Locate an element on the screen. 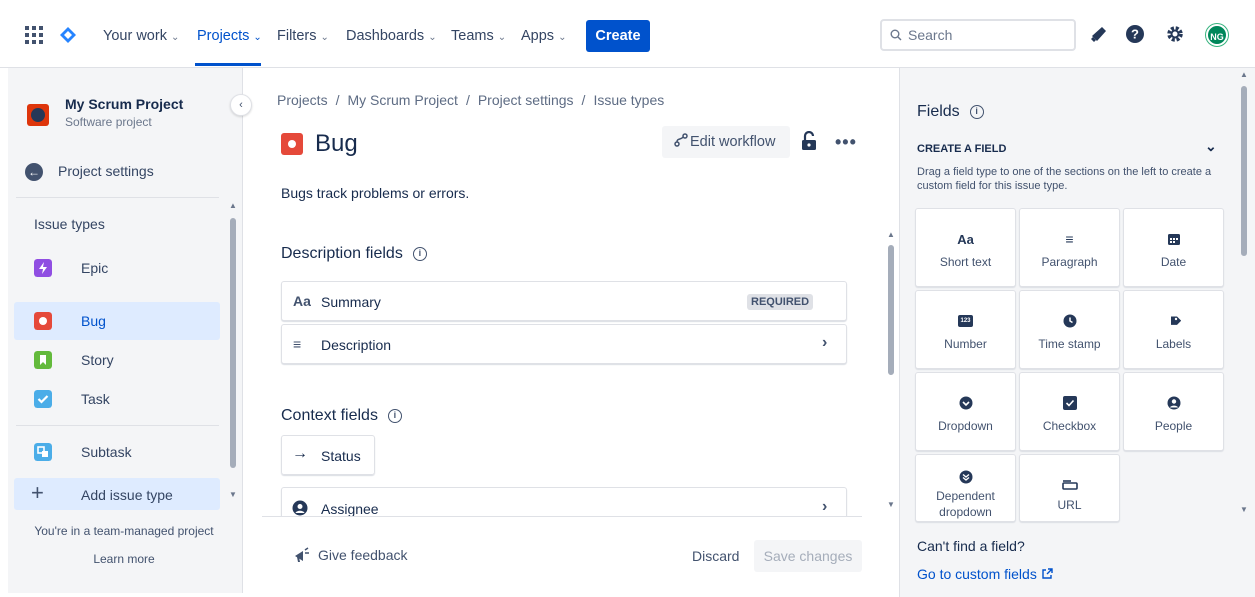 The width and height of the screenshot is (1255, 597). dependent-dropdown-icon is located at coordinates (965, 477).